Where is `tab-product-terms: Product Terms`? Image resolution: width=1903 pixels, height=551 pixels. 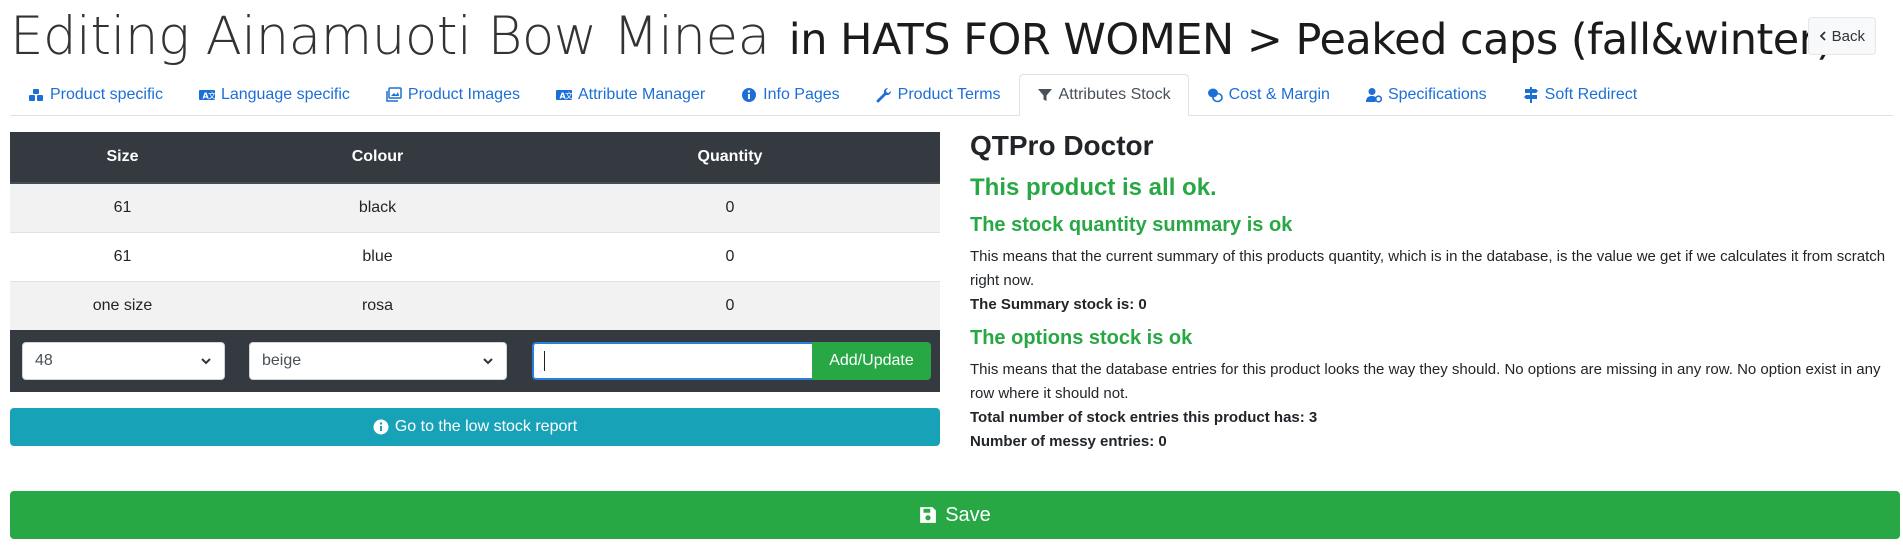 tab-product-terms: Product Terms is located at coordinates (938, 94).